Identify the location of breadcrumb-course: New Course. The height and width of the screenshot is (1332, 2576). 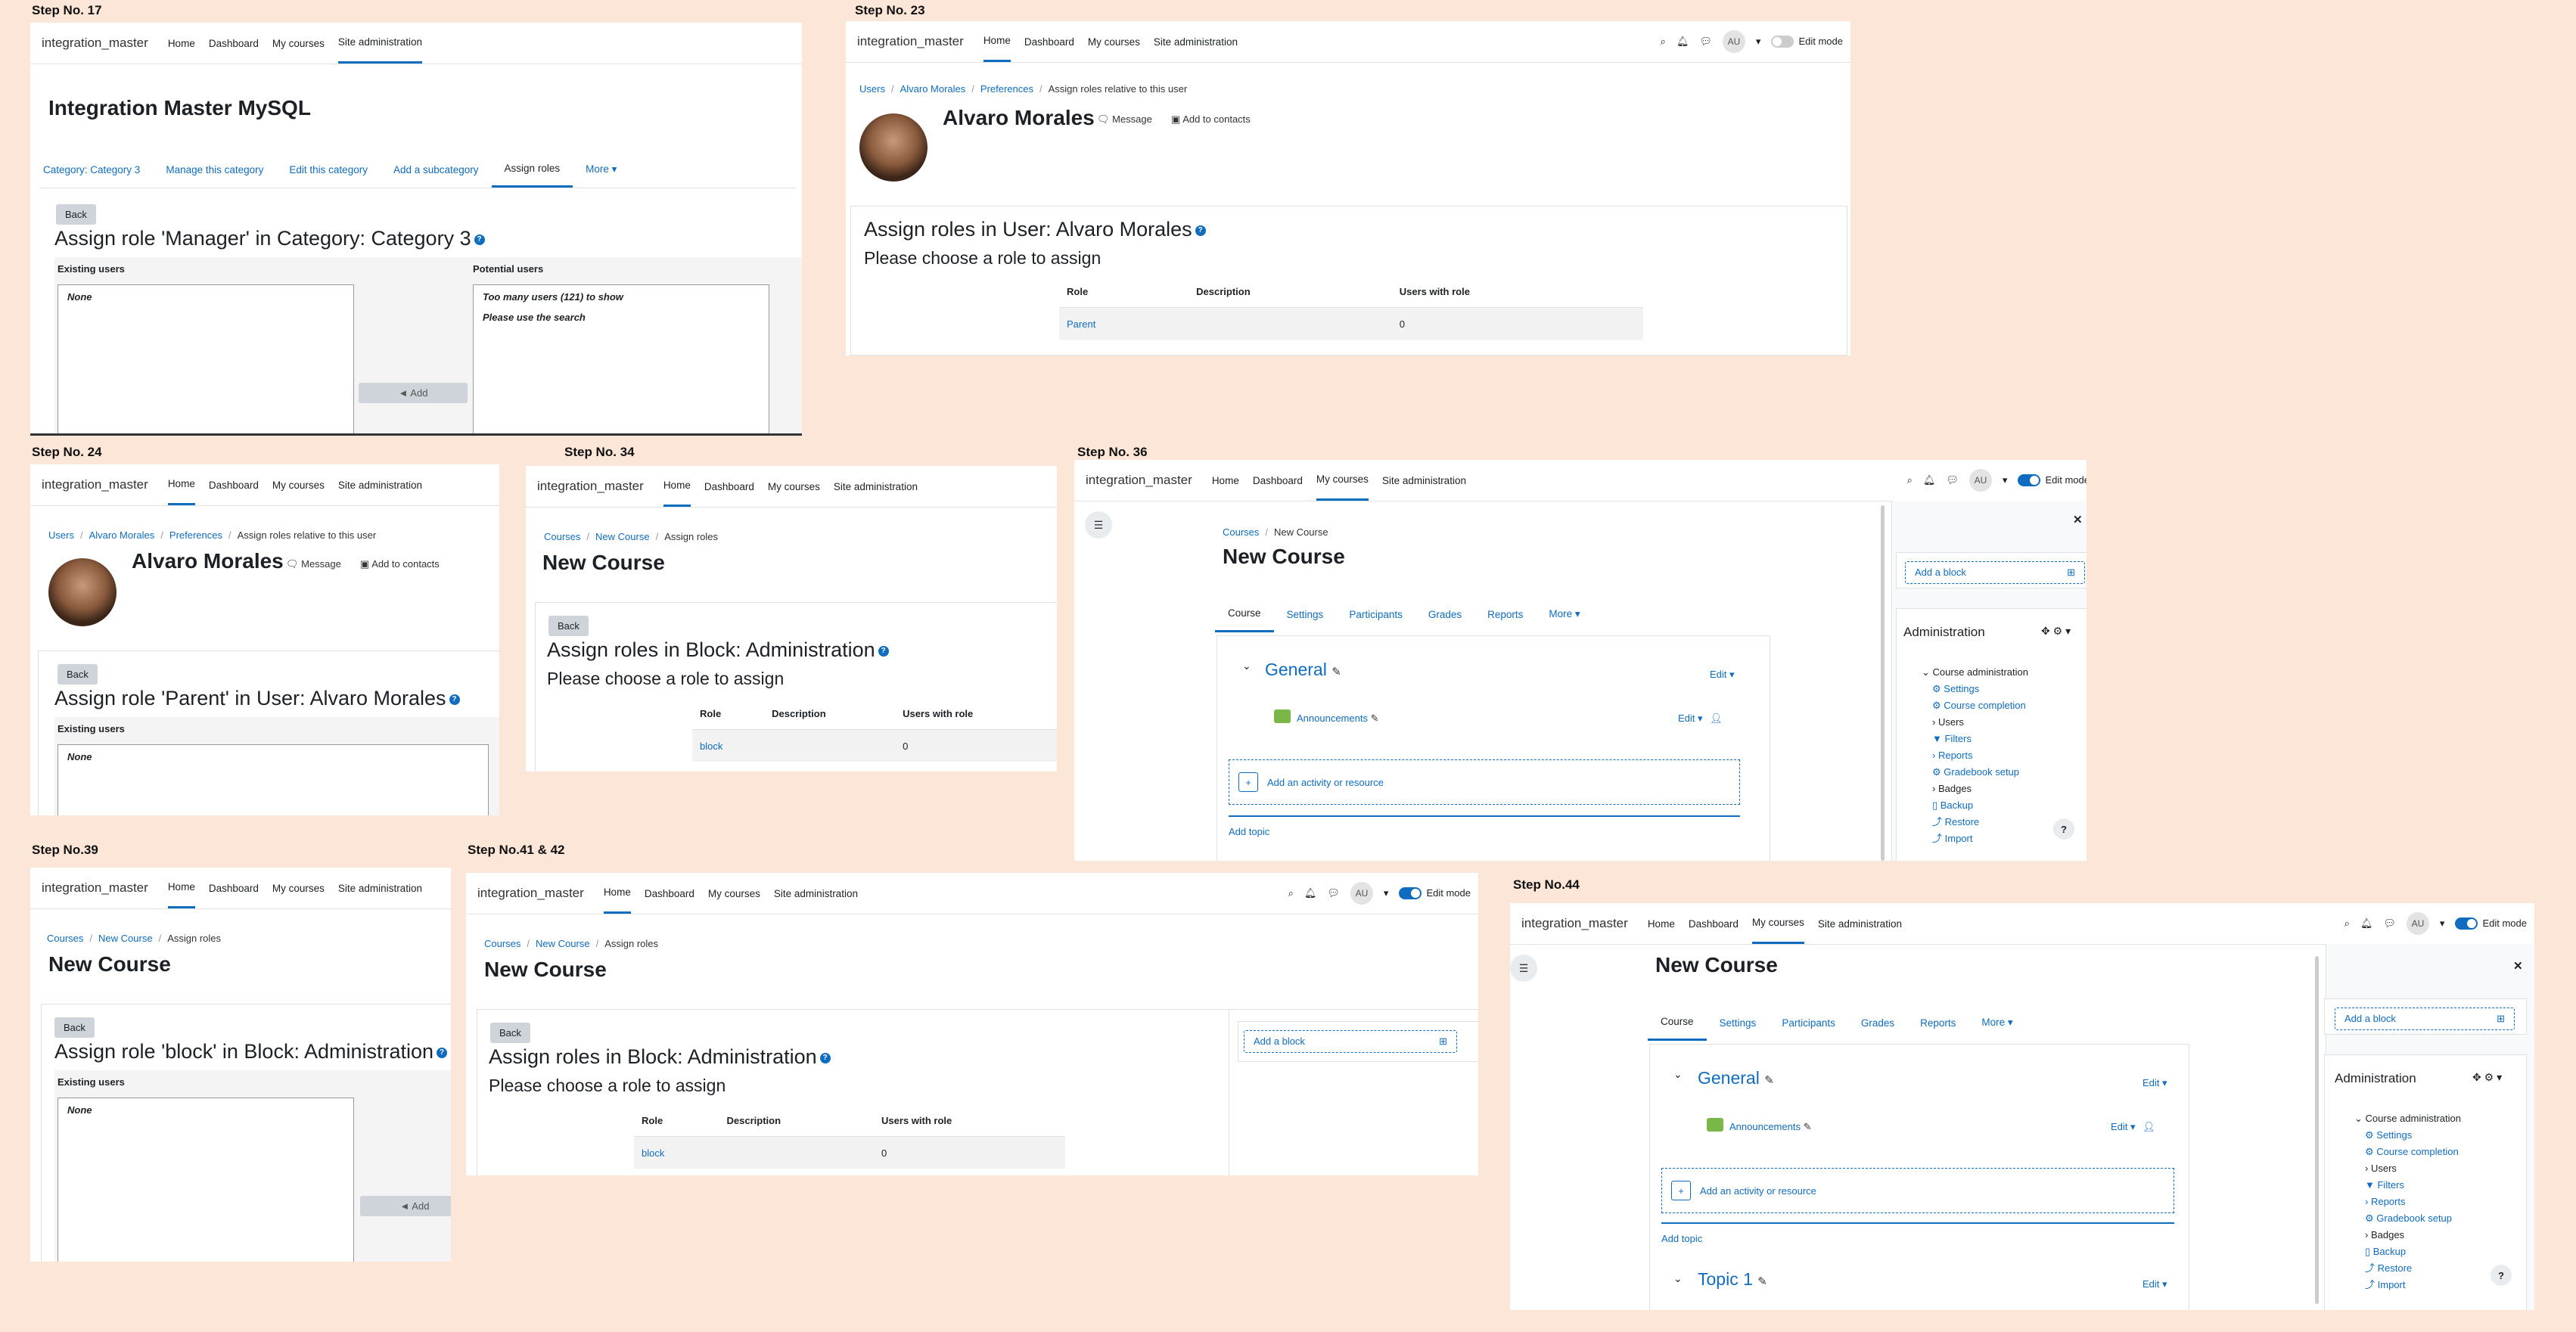
(126, 938).